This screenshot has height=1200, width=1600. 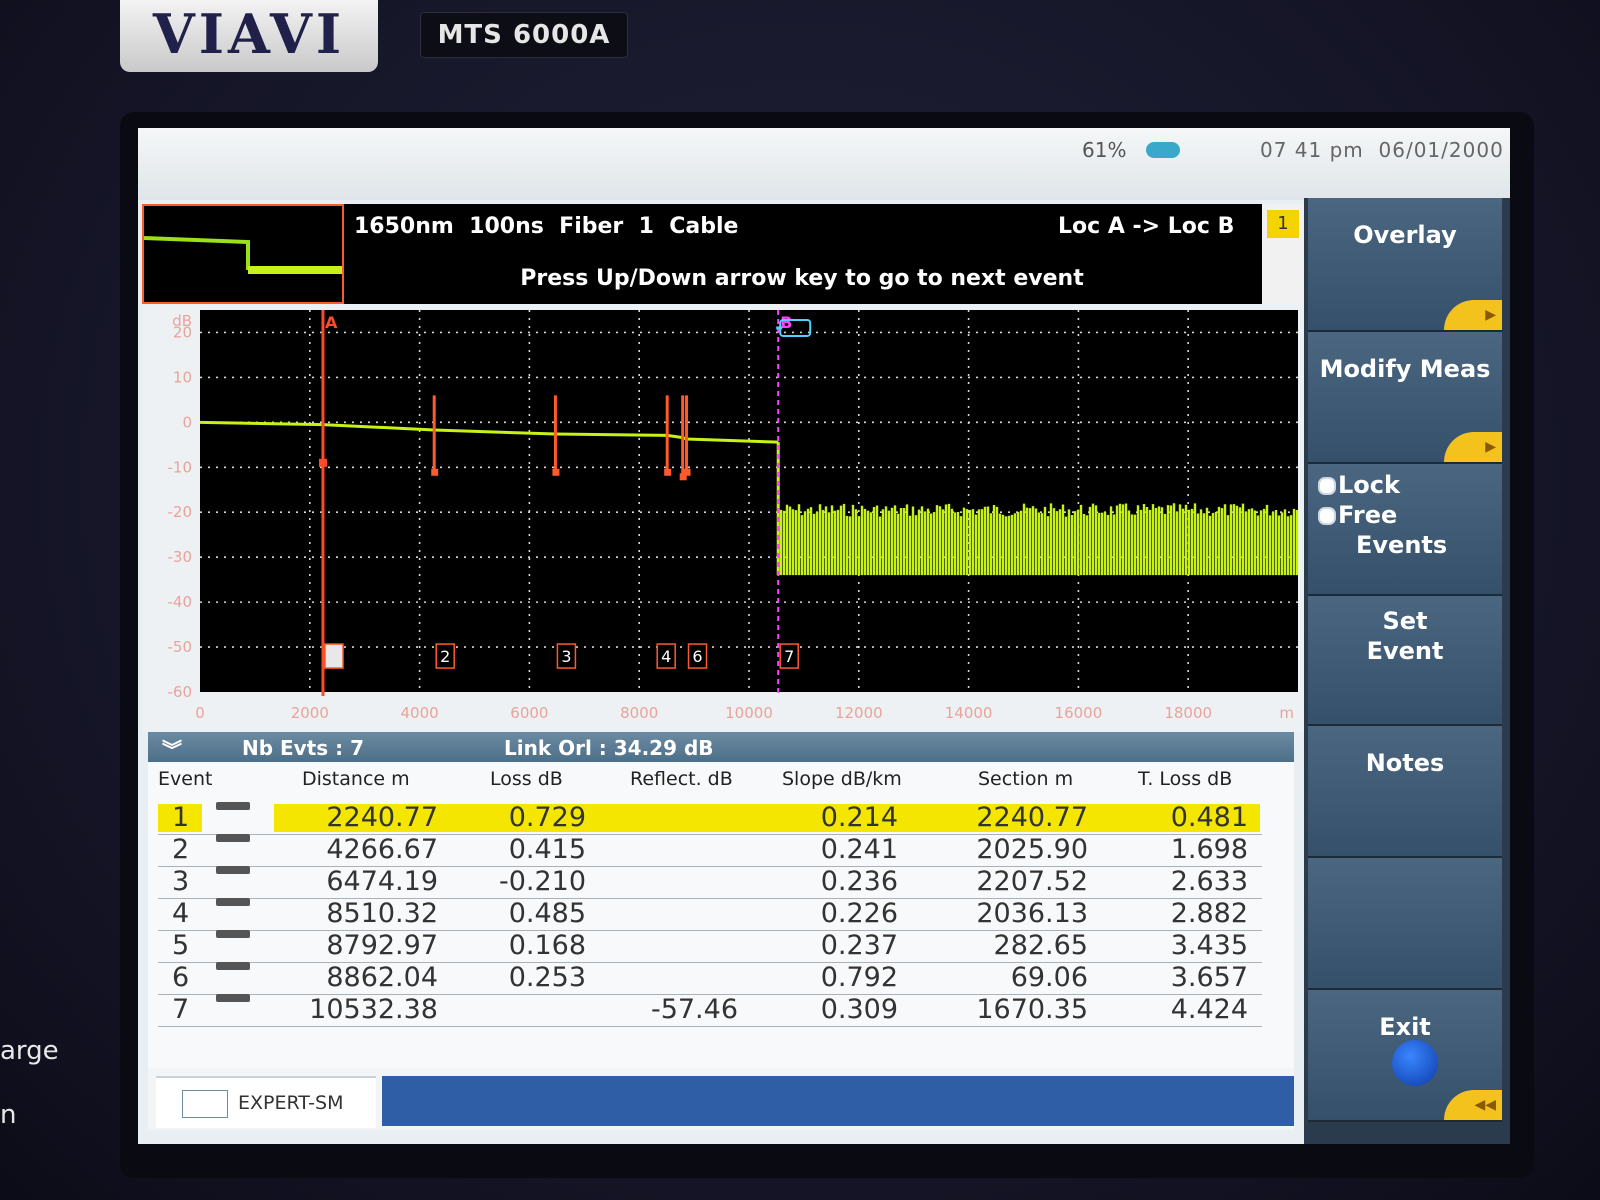 What do you see at coordinates (1327, 516) in the screenshot?
I see `radio-icon` at bounding box center [1327, 516].